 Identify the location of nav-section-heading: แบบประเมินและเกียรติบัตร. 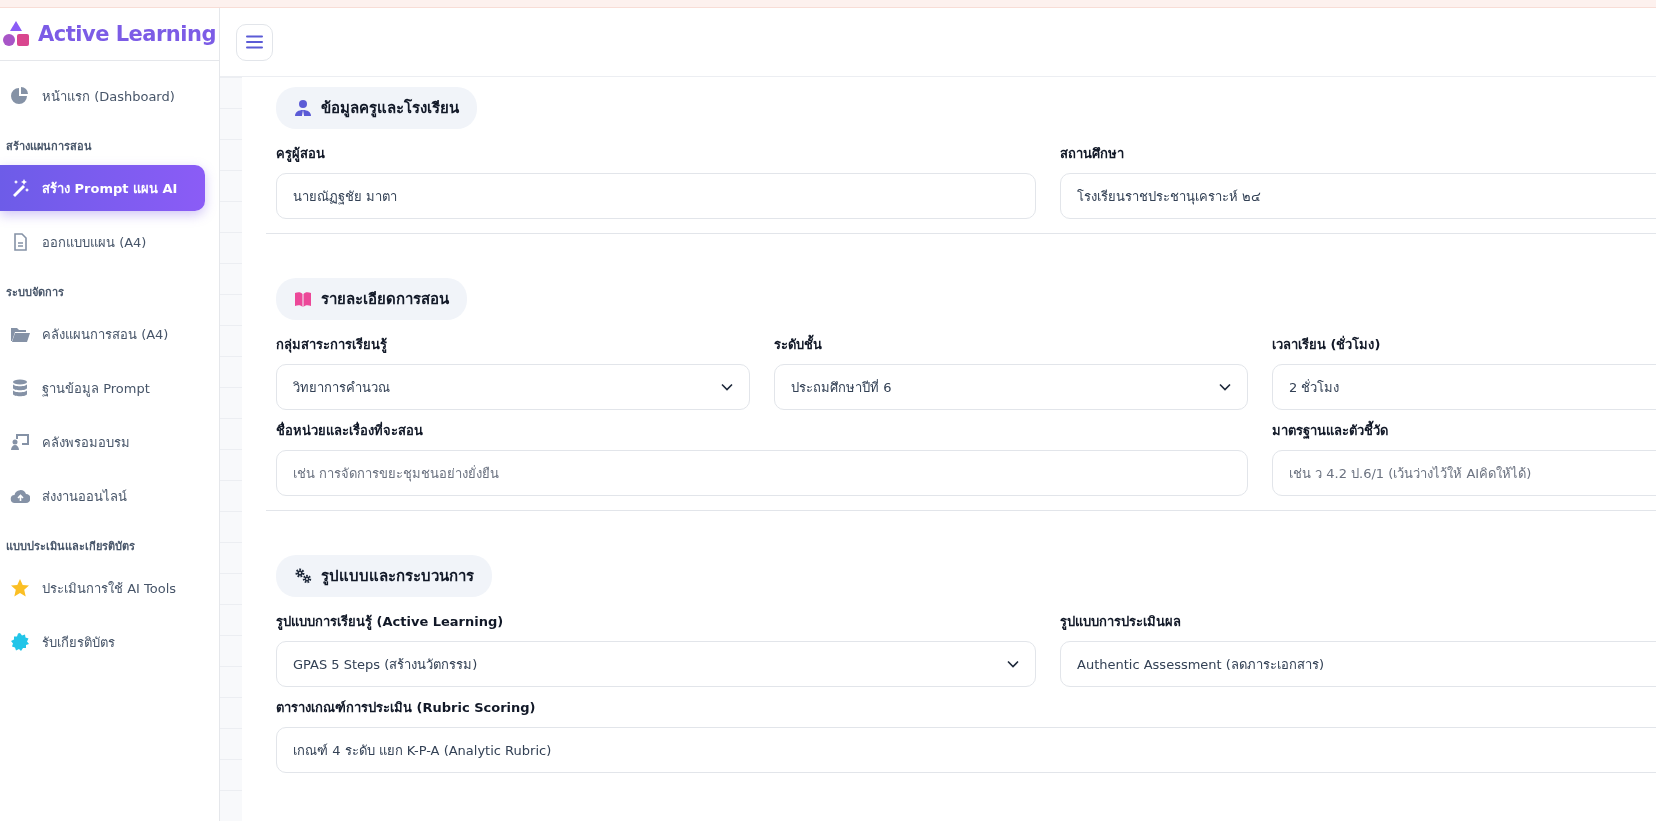
(70, 547).